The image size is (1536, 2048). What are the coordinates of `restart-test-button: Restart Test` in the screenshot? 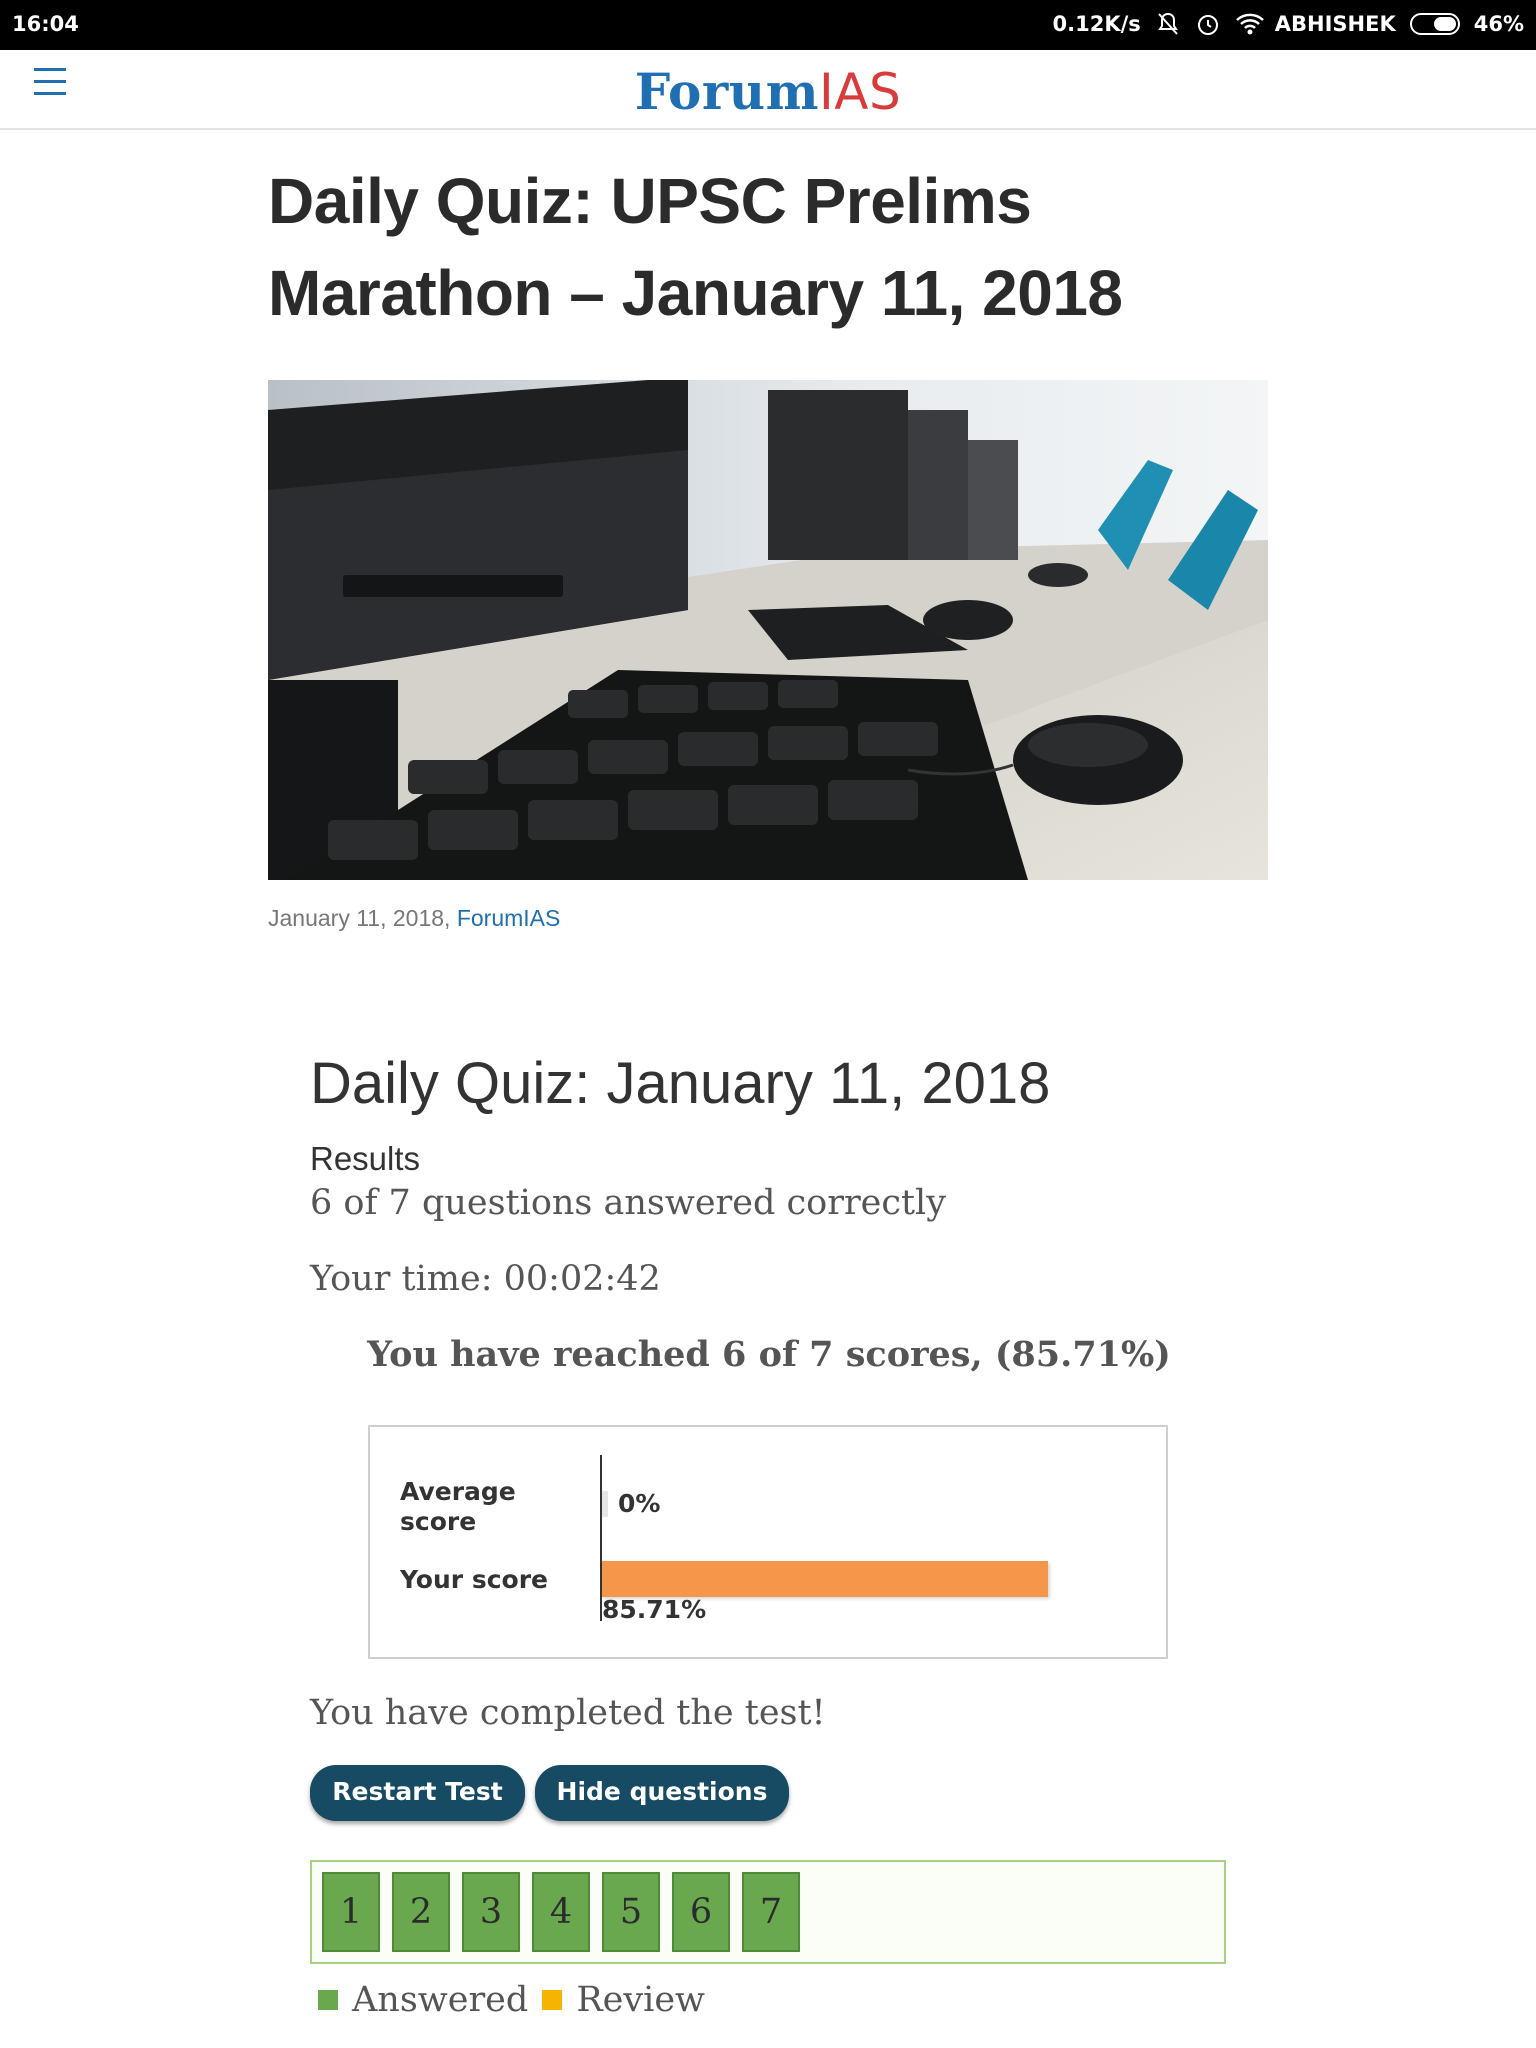 It's located at (417, 1793).